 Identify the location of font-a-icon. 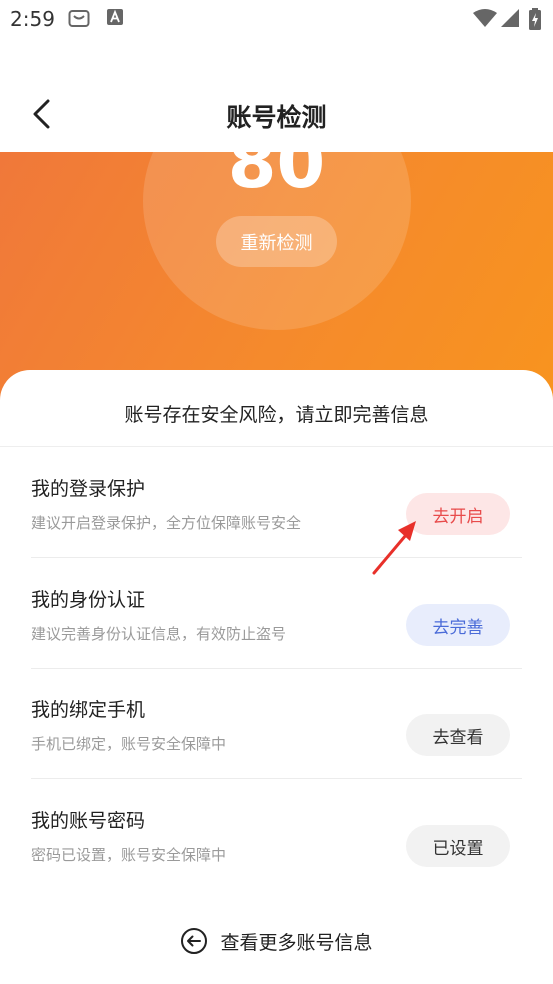
(117, 18).